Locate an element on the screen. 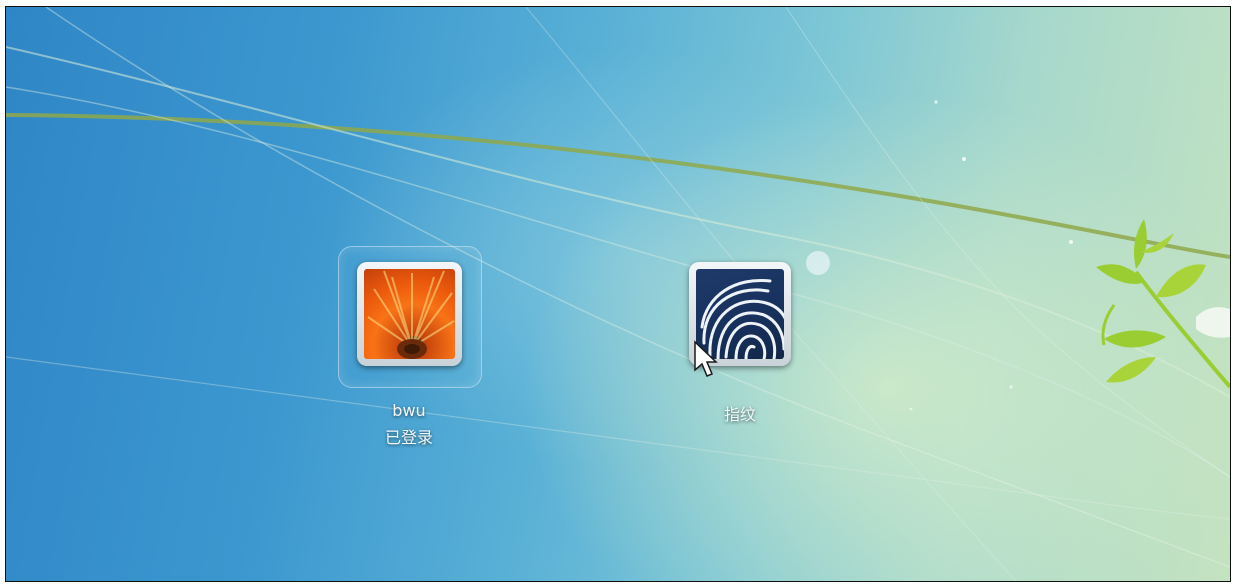  user-tile-bwu is located at coordinates (409, 314).